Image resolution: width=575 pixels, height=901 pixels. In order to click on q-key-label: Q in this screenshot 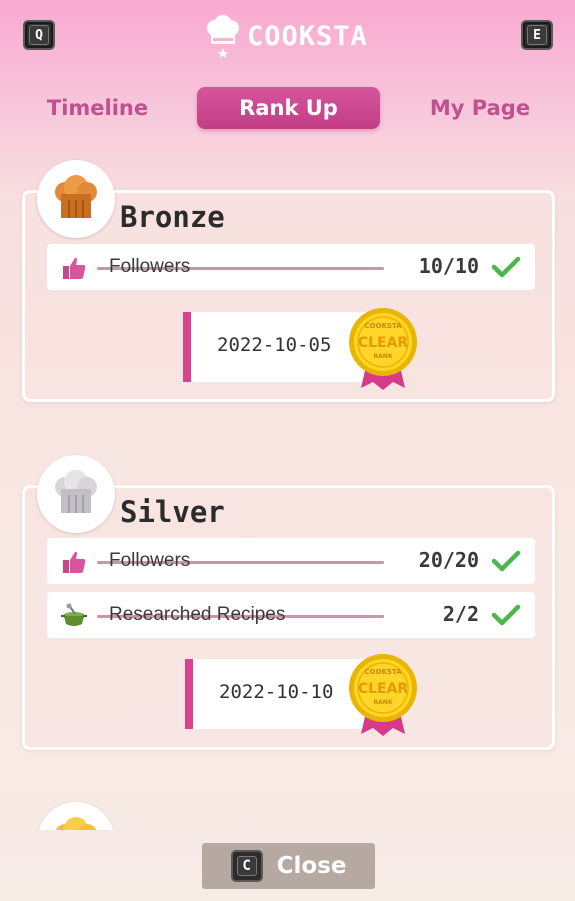, I will do `click(39, 35)`.